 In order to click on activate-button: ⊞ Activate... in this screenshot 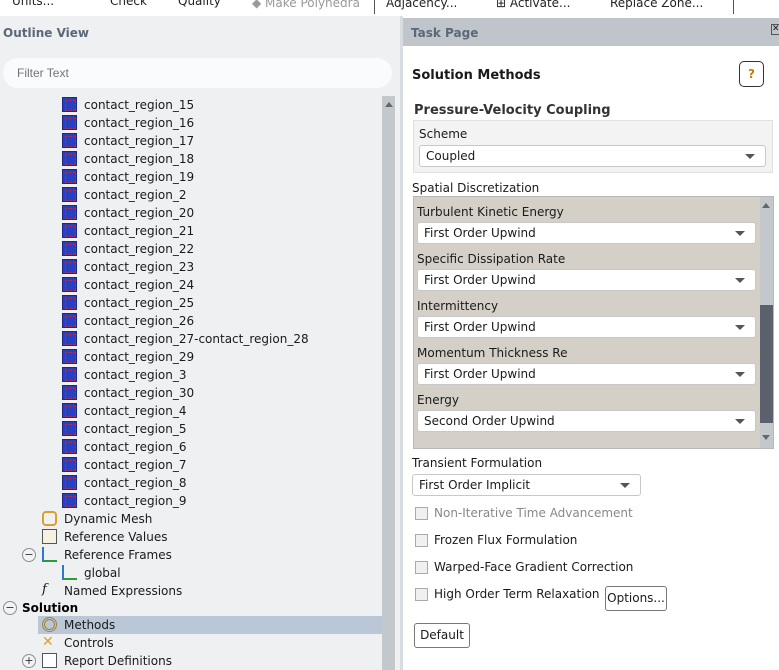, I will do `click(533, 5)`.